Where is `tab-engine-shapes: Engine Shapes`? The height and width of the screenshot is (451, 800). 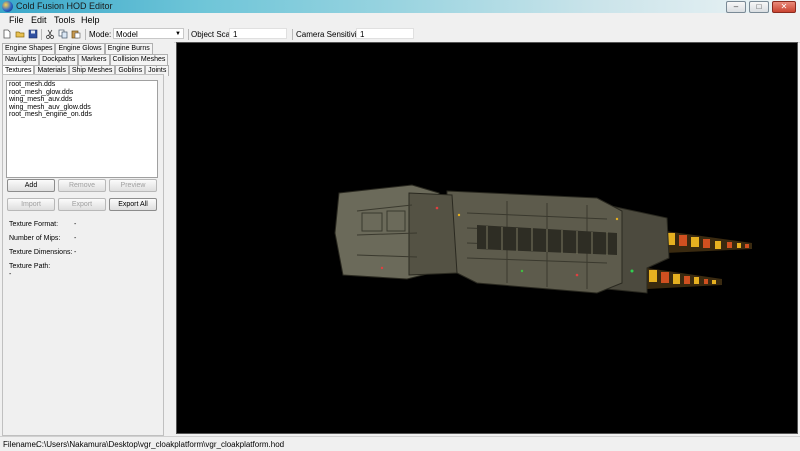
tab-engine-shapes: Engine Shapes is located at coordinates (29, 48).